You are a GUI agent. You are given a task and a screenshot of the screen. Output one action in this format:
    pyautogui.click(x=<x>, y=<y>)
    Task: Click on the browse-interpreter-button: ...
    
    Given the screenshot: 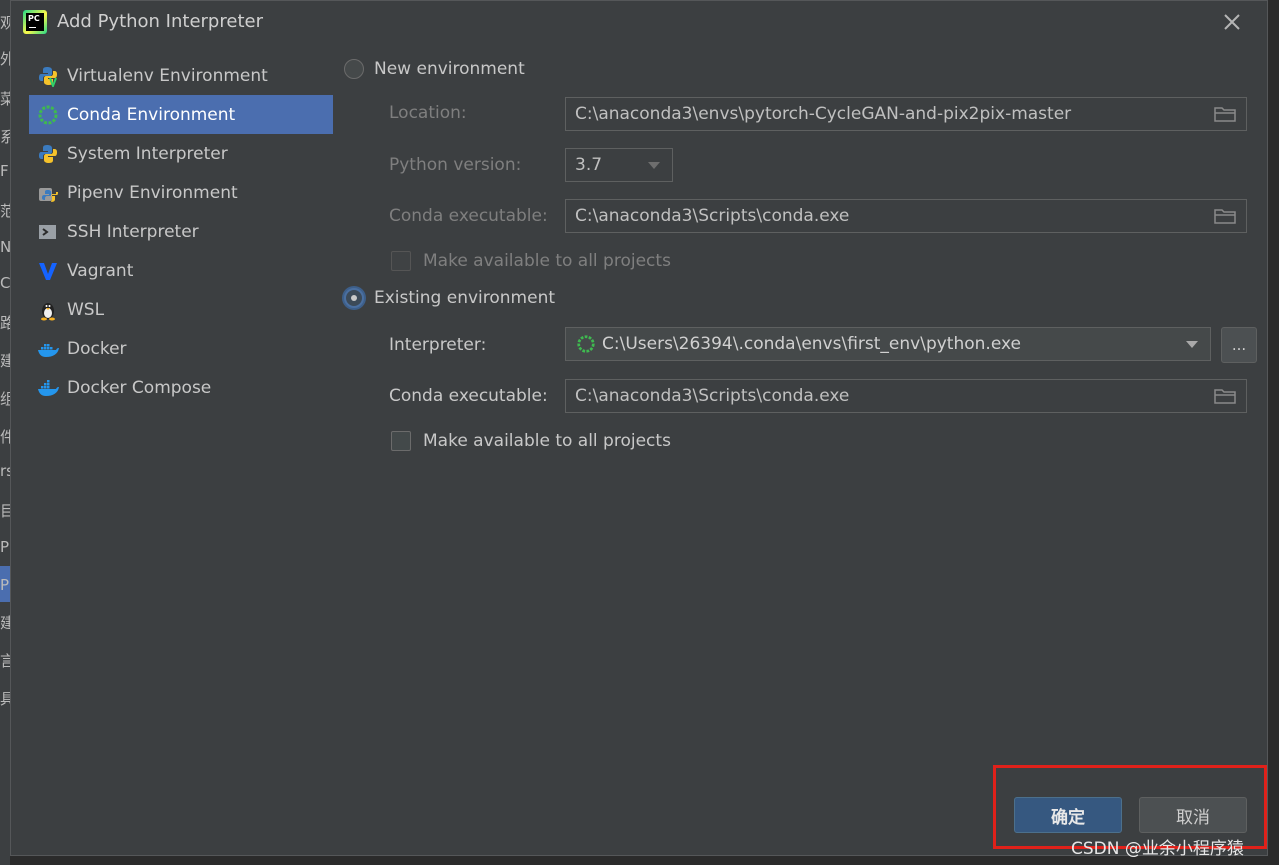 What is the action you would take?
    pyautogui.click(x=1239, y=345)
    